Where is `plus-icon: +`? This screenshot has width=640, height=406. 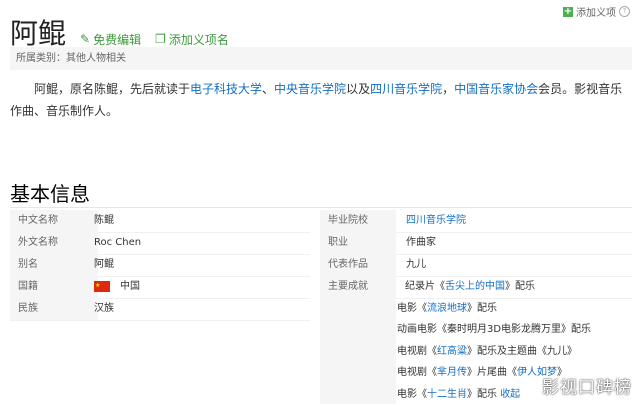
plus-icon: + is located at coordinates (568, 11).